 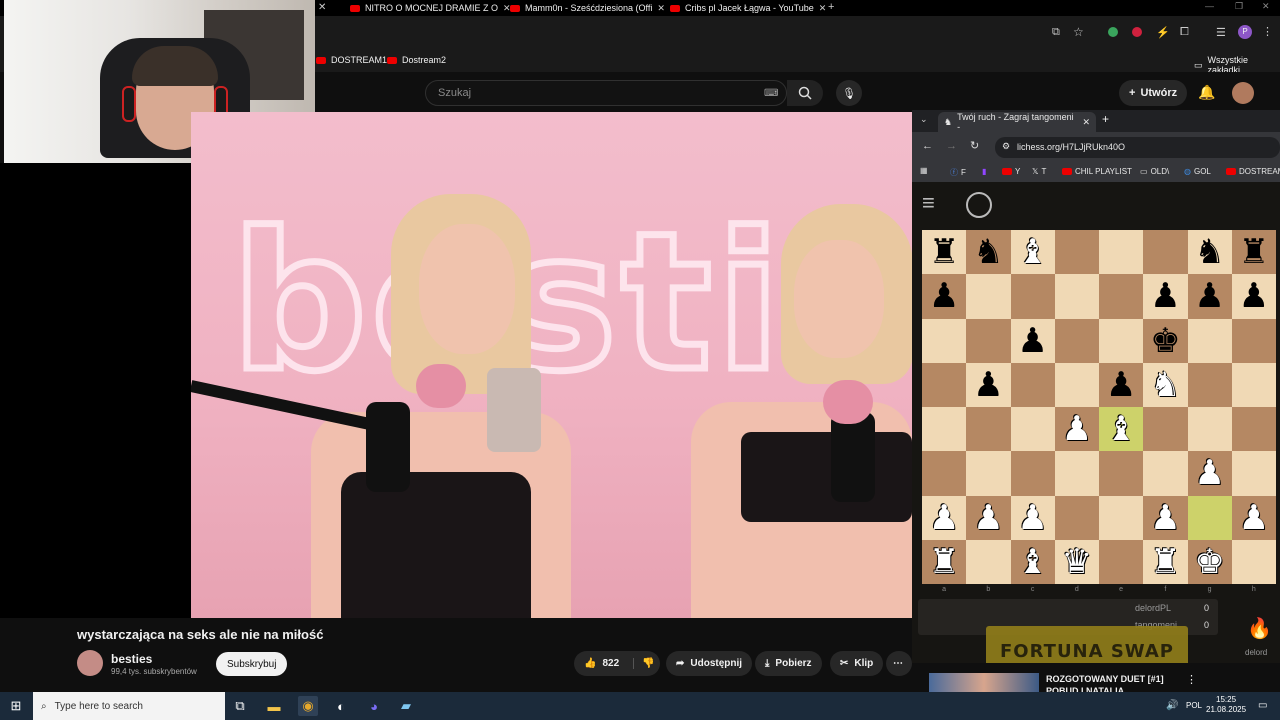 I want to click on discord-icon: ◕, so click(x=374, y=706).